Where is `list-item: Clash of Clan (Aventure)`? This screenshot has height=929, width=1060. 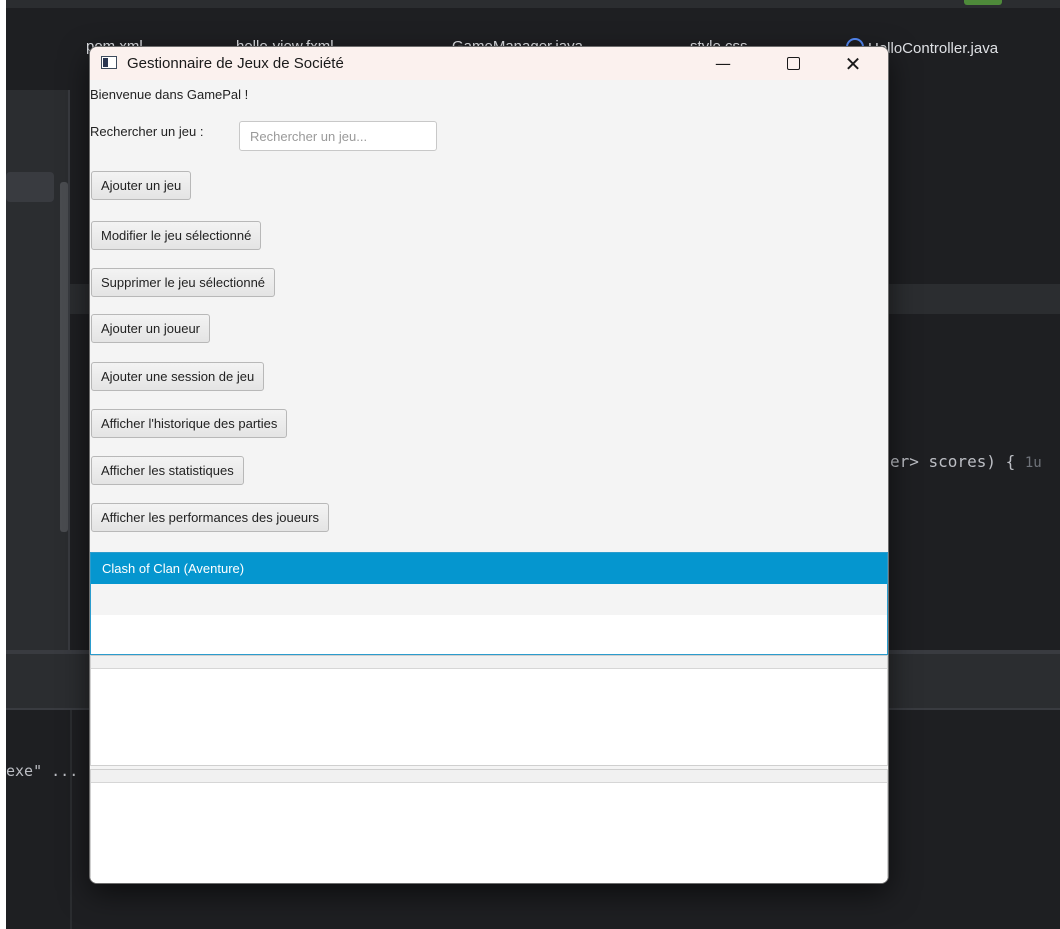 list-item: Clash of Clan (Aventure) is located at coordinates (489, 568).